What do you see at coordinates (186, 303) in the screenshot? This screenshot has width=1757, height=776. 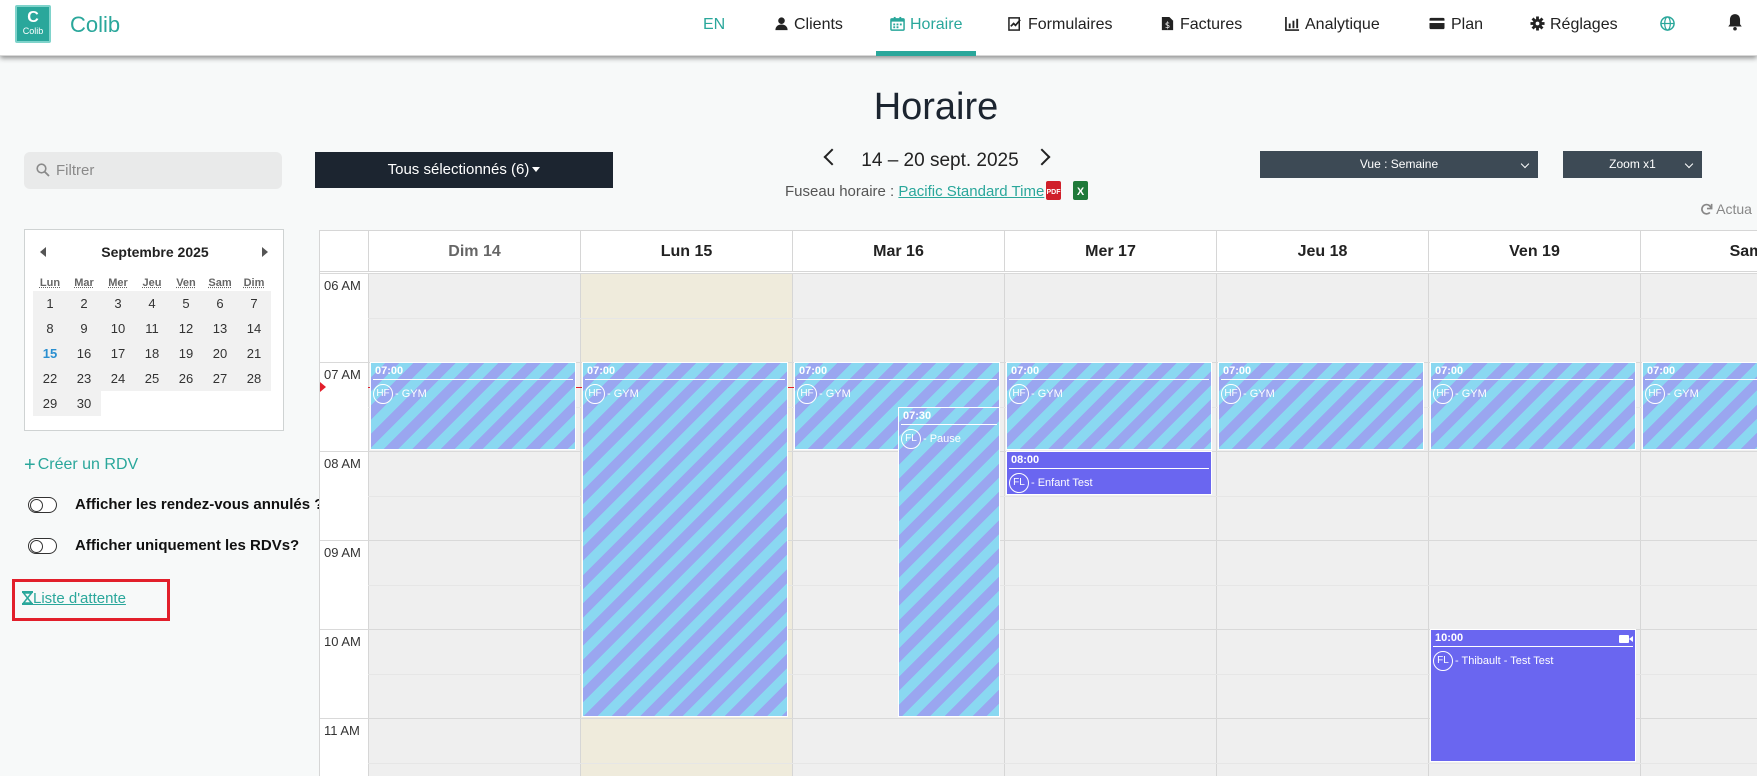 I see `minical-day: 5` at bounding box center [186, 303].